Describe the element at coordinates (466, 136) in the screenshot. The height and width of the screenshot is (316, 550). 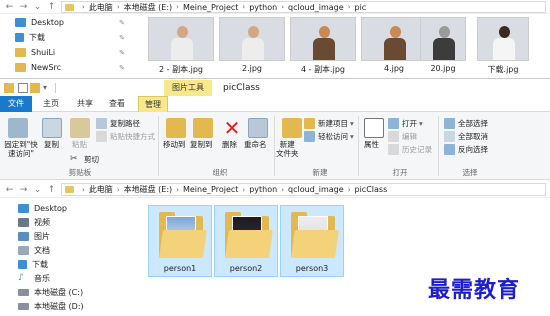
I see `select-none-button: 全部取消` at that location.